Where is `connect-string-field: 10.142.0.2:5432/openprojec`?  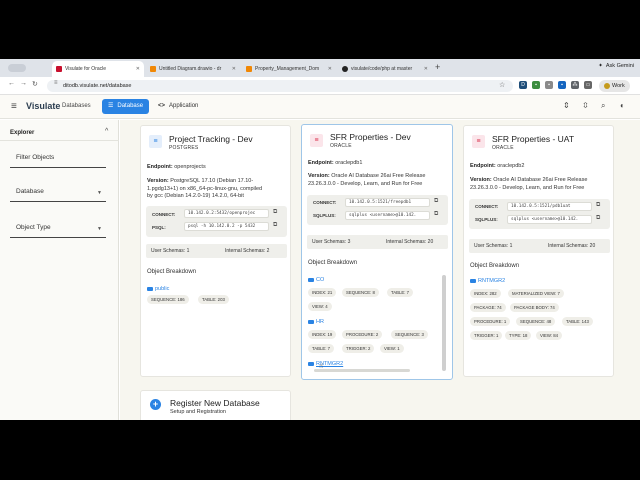 connect-string-field: 10.142.0.2:5432/openprojec is located at coordinates (226, 213).